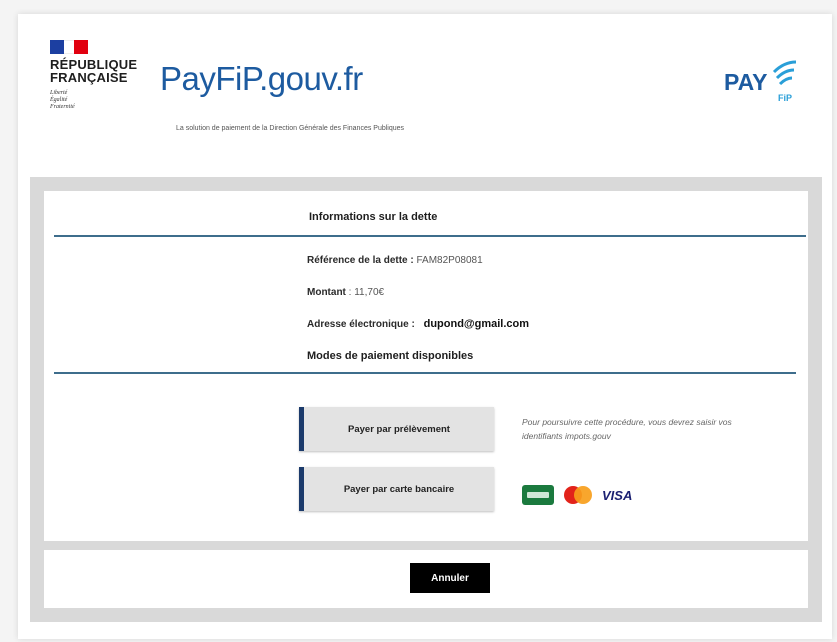 Image resolution: width=837 pixels, height=642 pixels. I want to click on card-logos: VISA, so click(577, 495).